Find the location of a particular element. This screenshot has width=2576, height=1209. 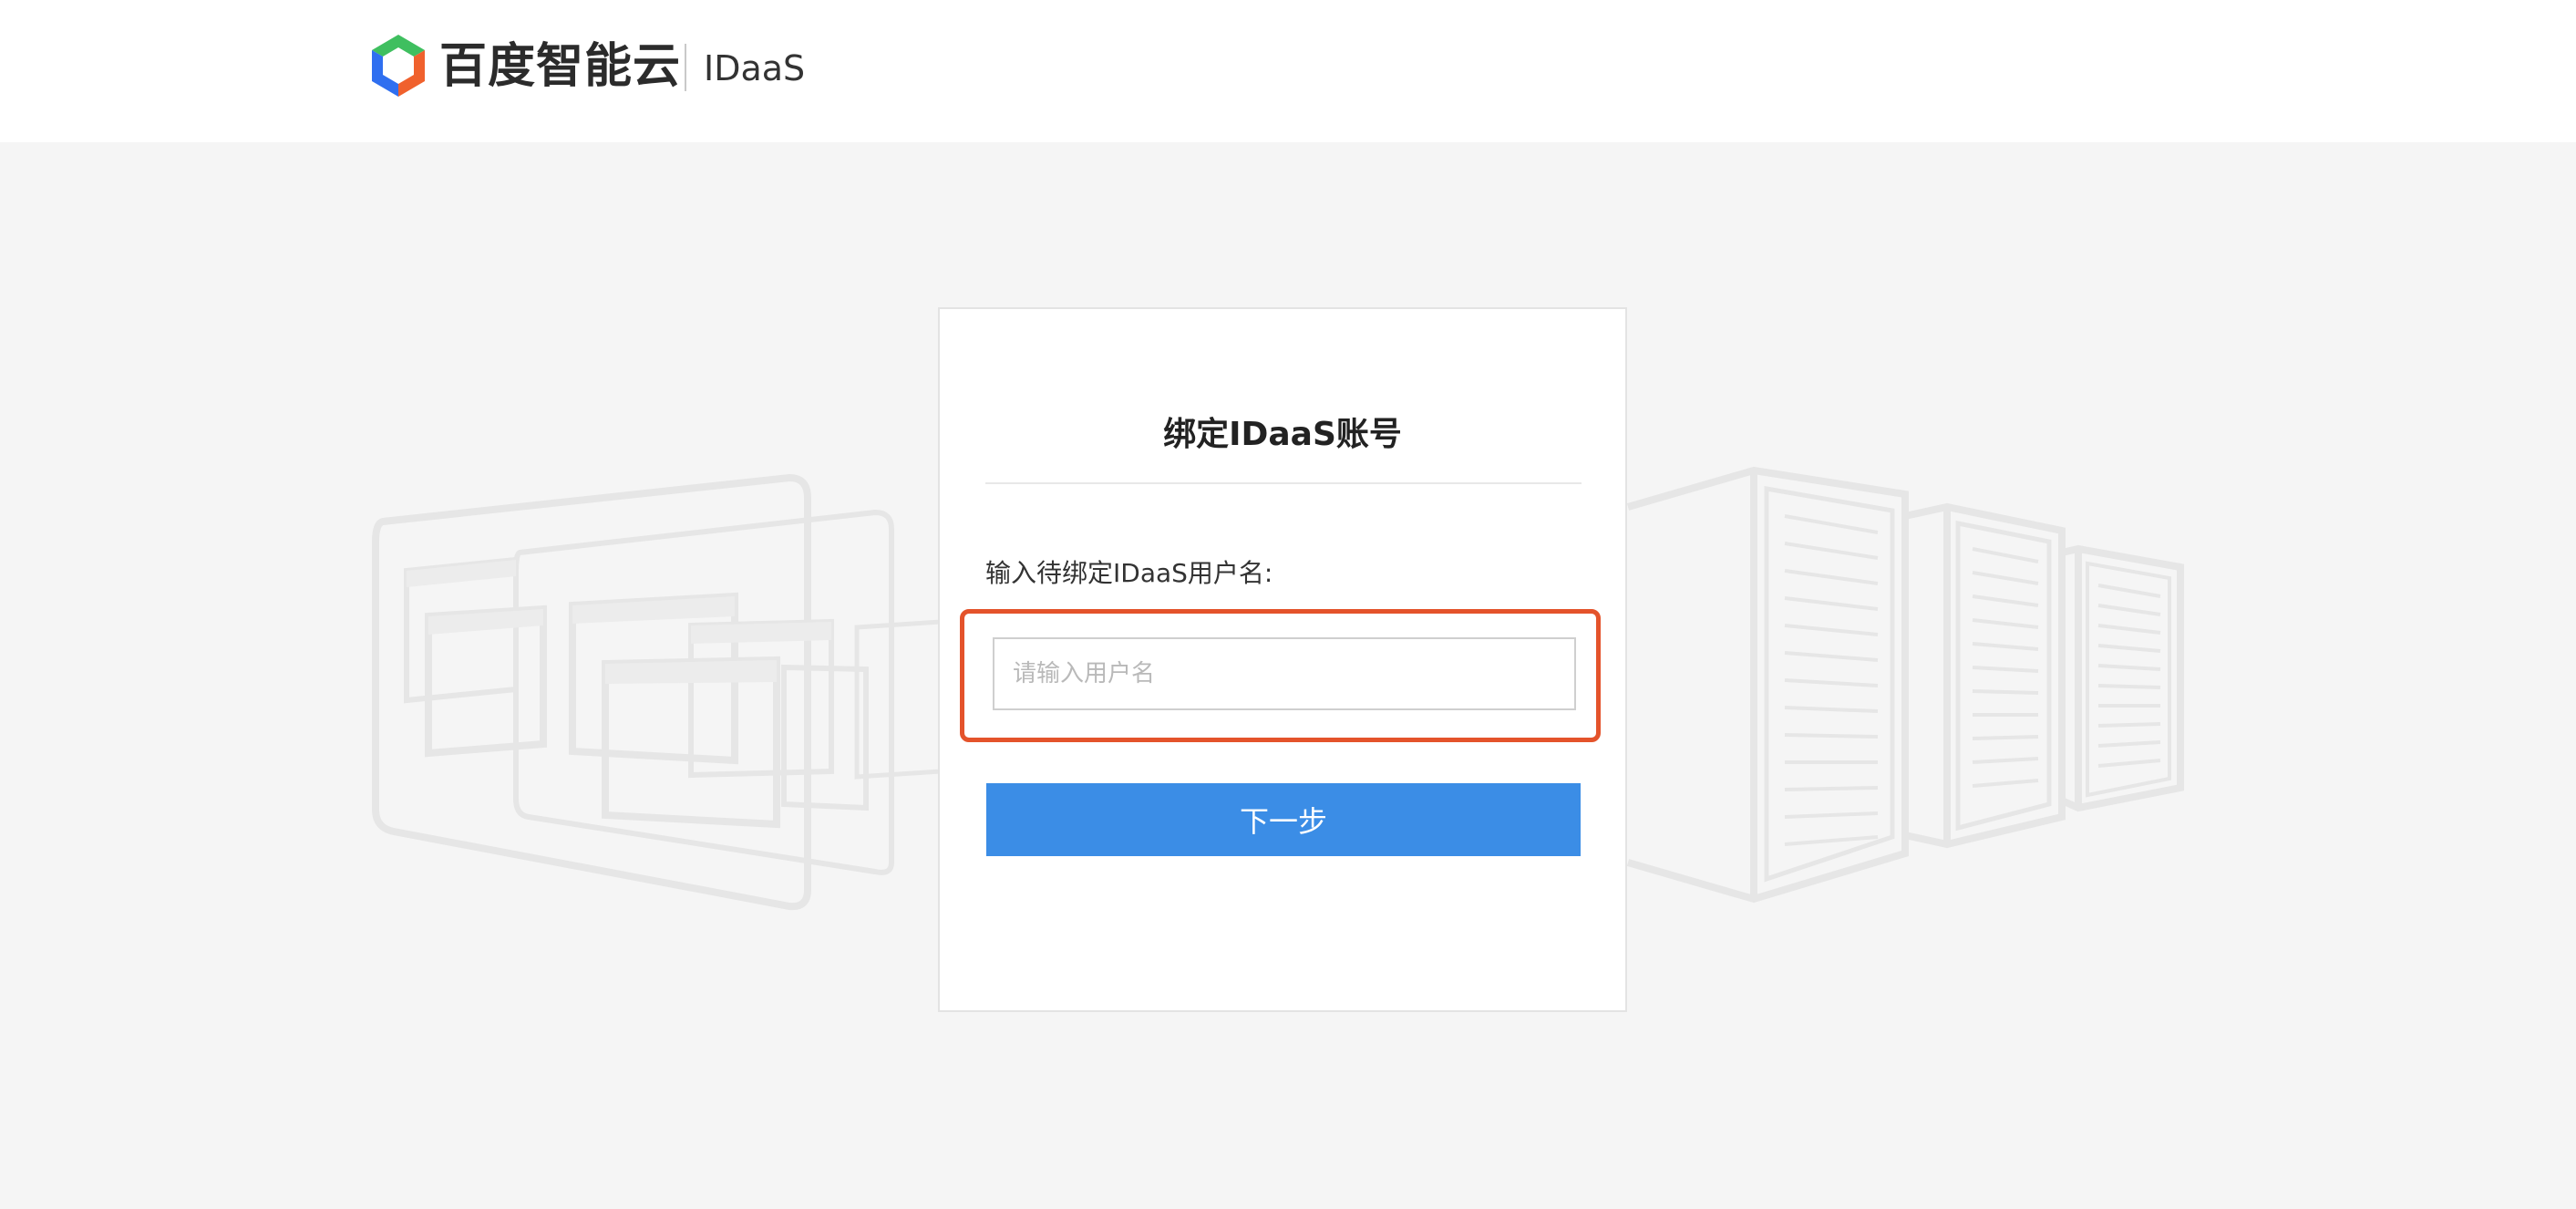

username-label: 输入待绑定IDaaS用户名: is located at coordinates (1129, 573).